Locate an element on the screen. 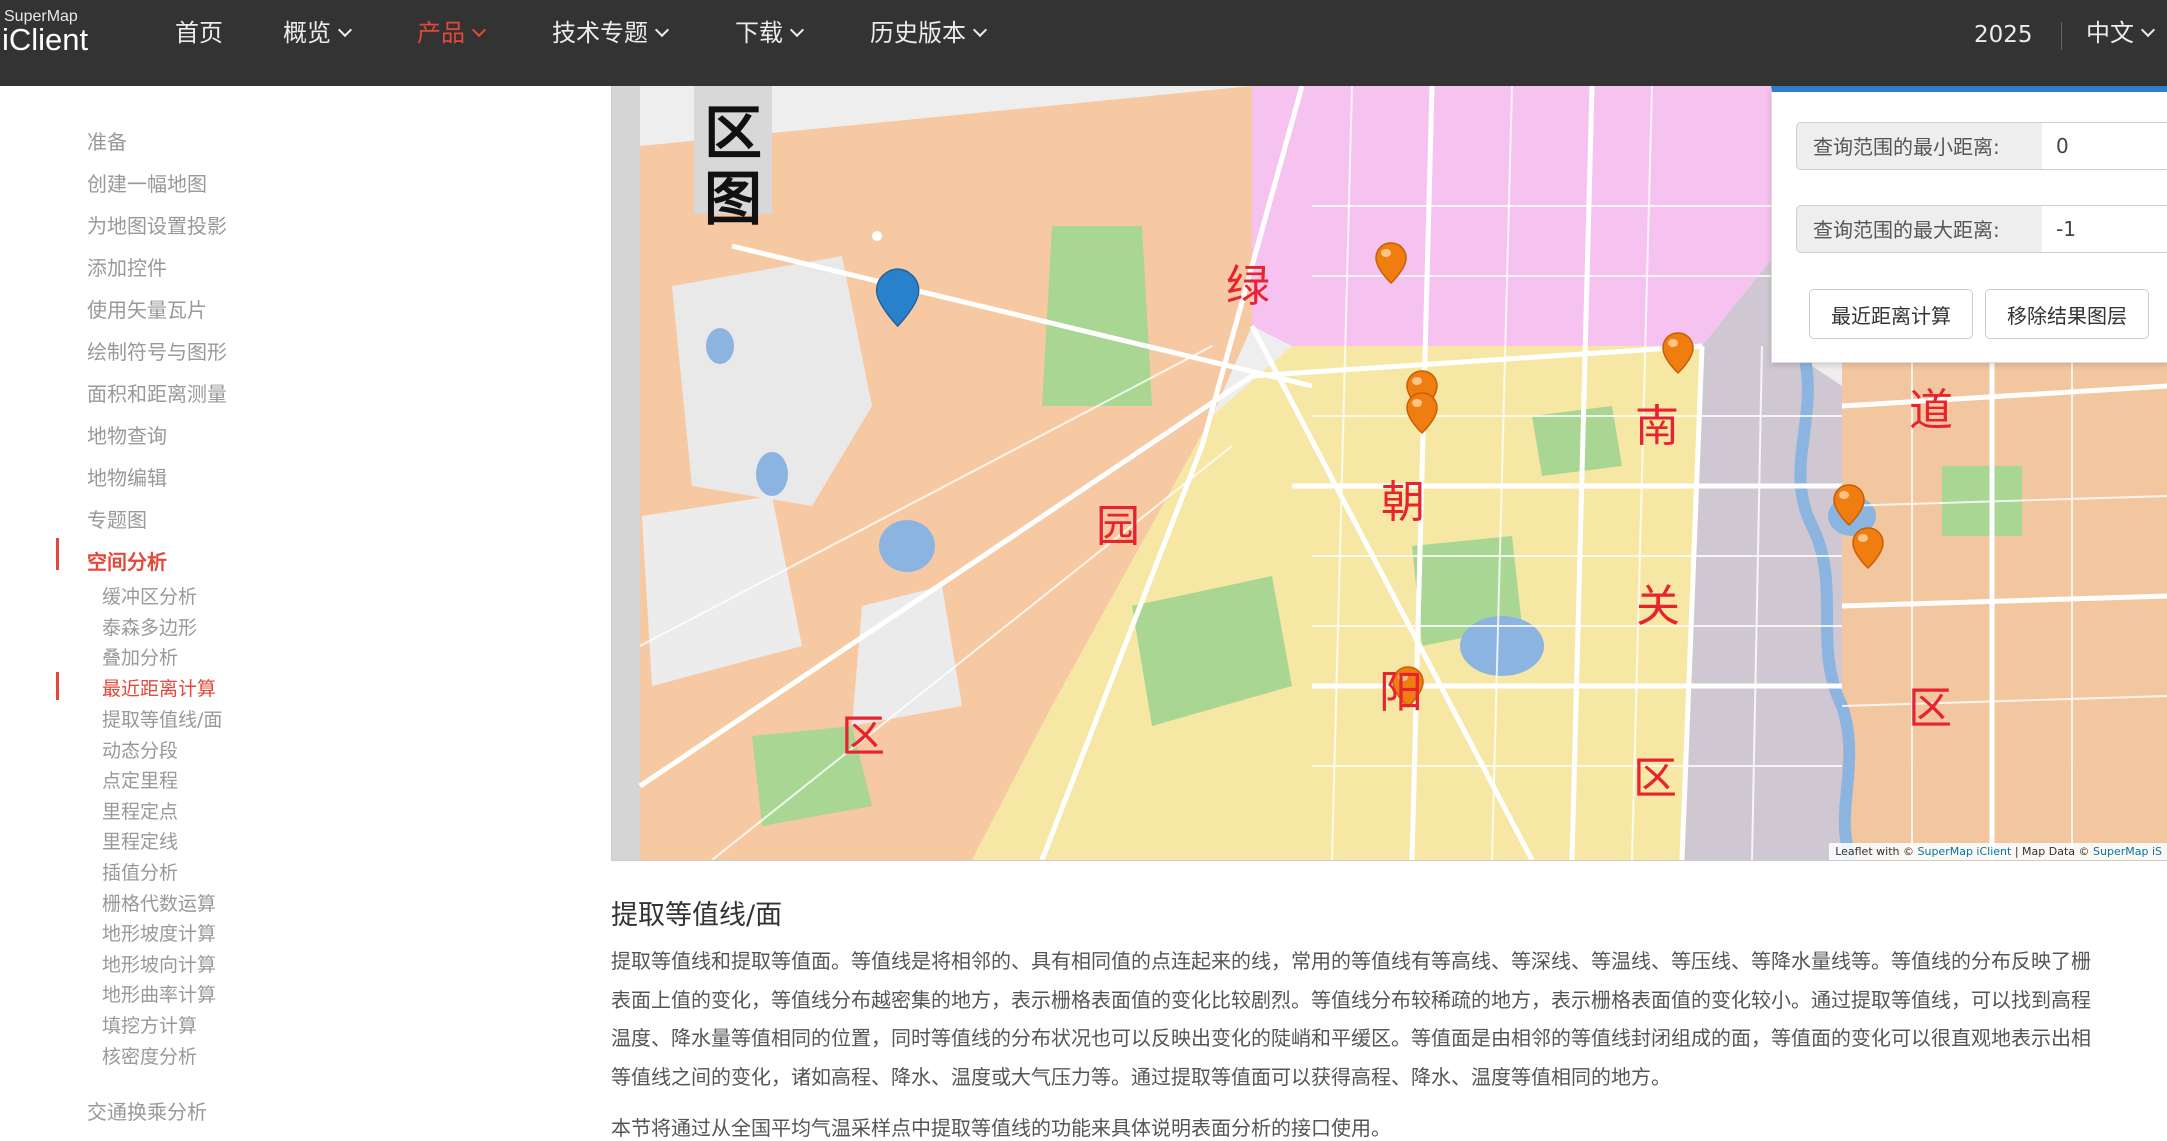  map-park is located at coordinates (1097, 316).